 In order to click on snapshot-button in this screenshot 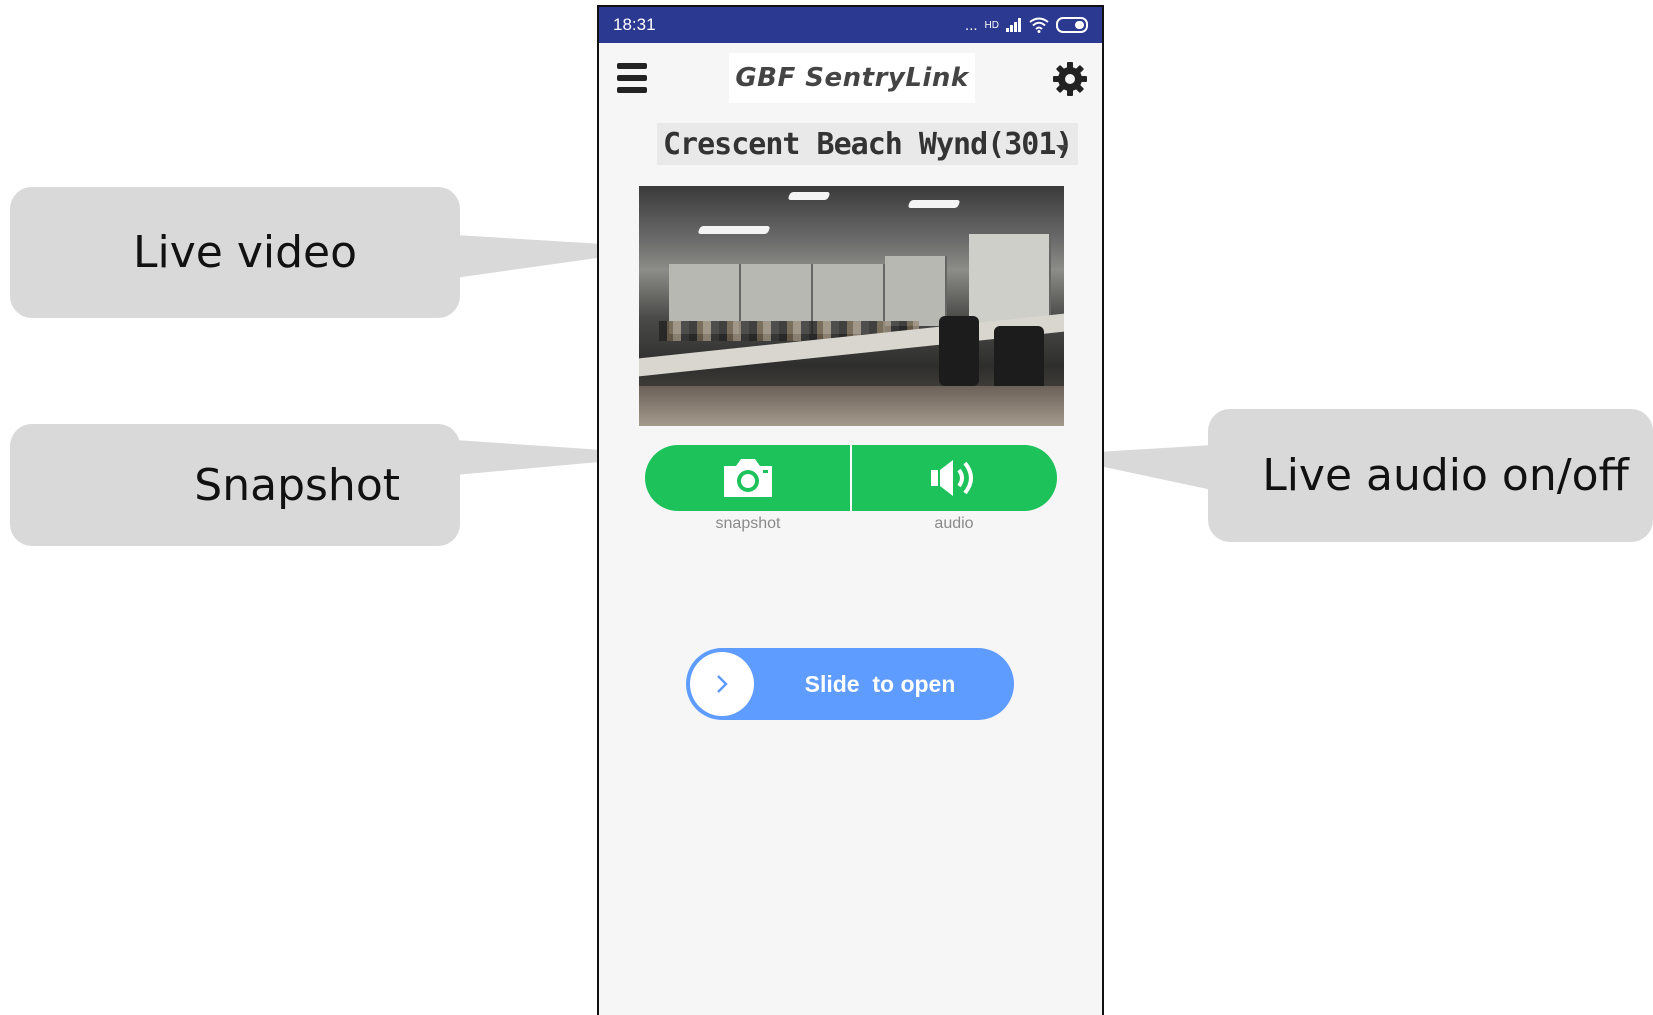, I will do `click(747, 478)`.